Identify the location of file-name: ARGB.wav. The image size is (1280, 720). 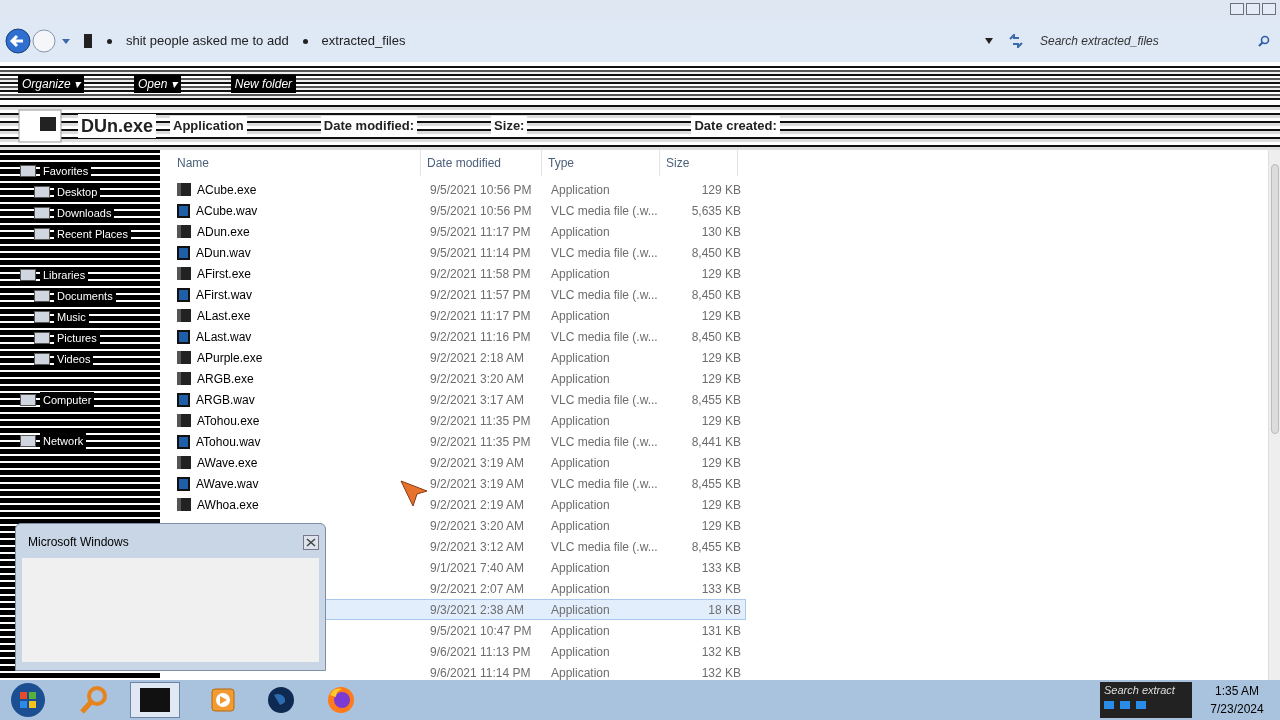
(225, 399).